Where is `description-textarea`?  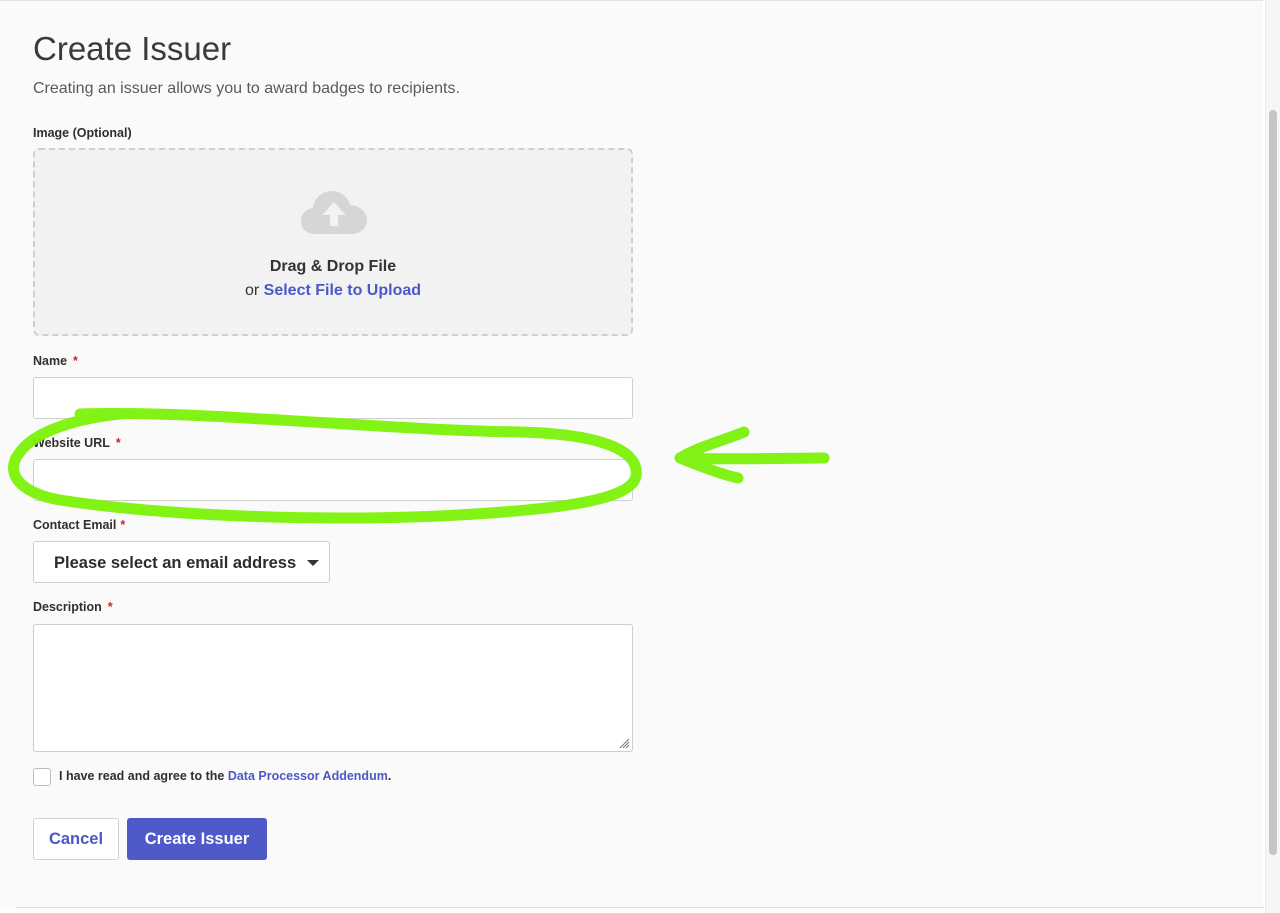
description-textarea is located at coordinates (333, 688).